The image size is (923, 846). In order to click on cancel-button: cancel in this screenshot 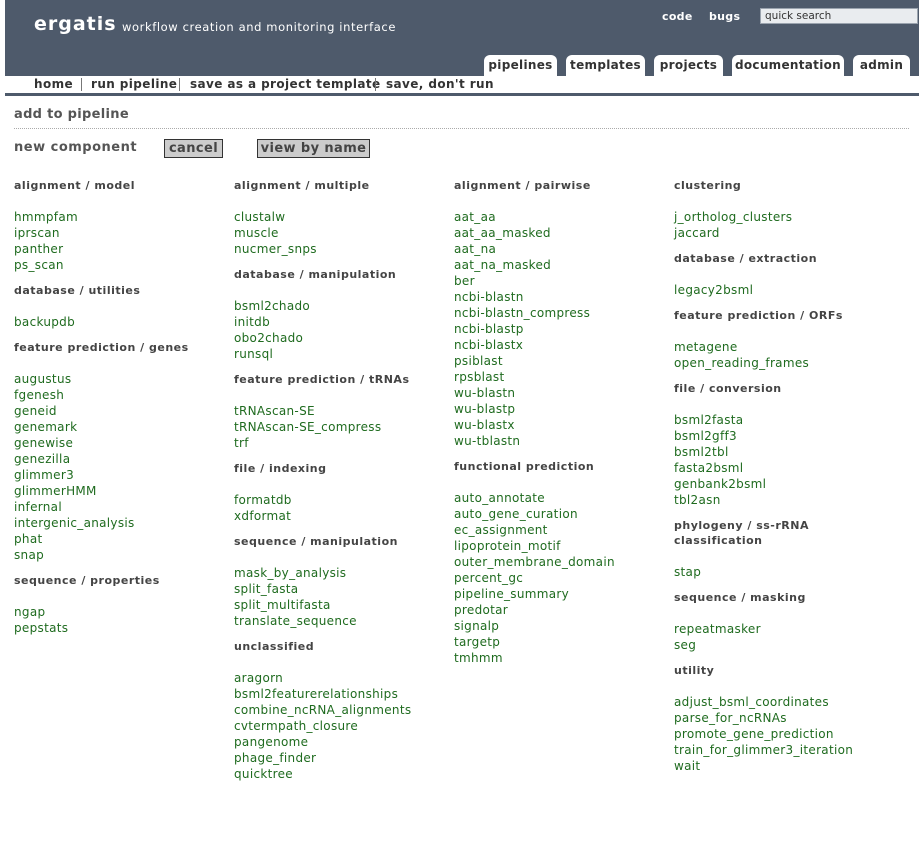, I will do `click(193, 148)`.